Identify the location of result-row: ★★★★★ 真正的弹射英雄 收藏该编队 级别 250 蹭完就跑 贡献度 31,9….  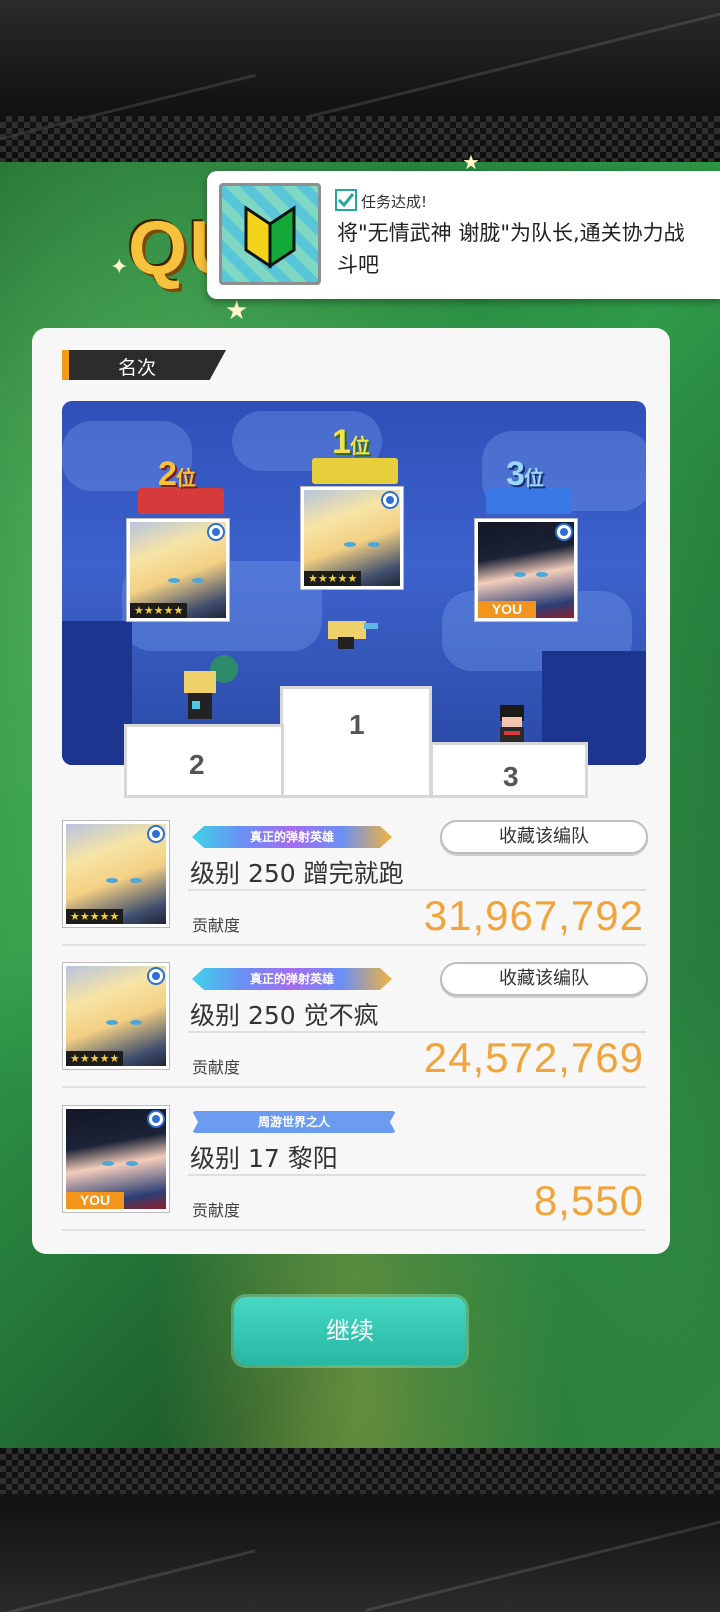
(355, 888).